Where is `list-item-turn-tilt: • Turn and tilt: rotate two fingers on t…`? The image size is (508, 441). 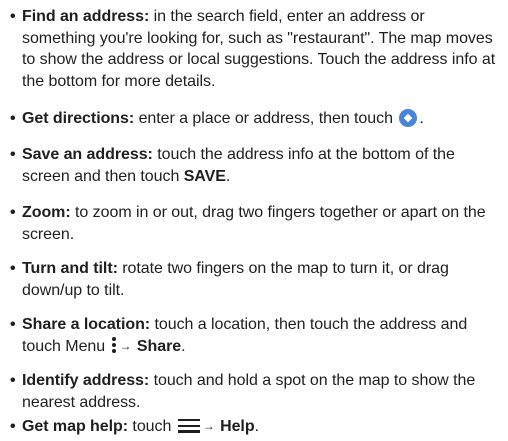
list-item-turn-tilt: • Turn and tilt: rotate two fingers on t… is located at coordinates (256, 279).